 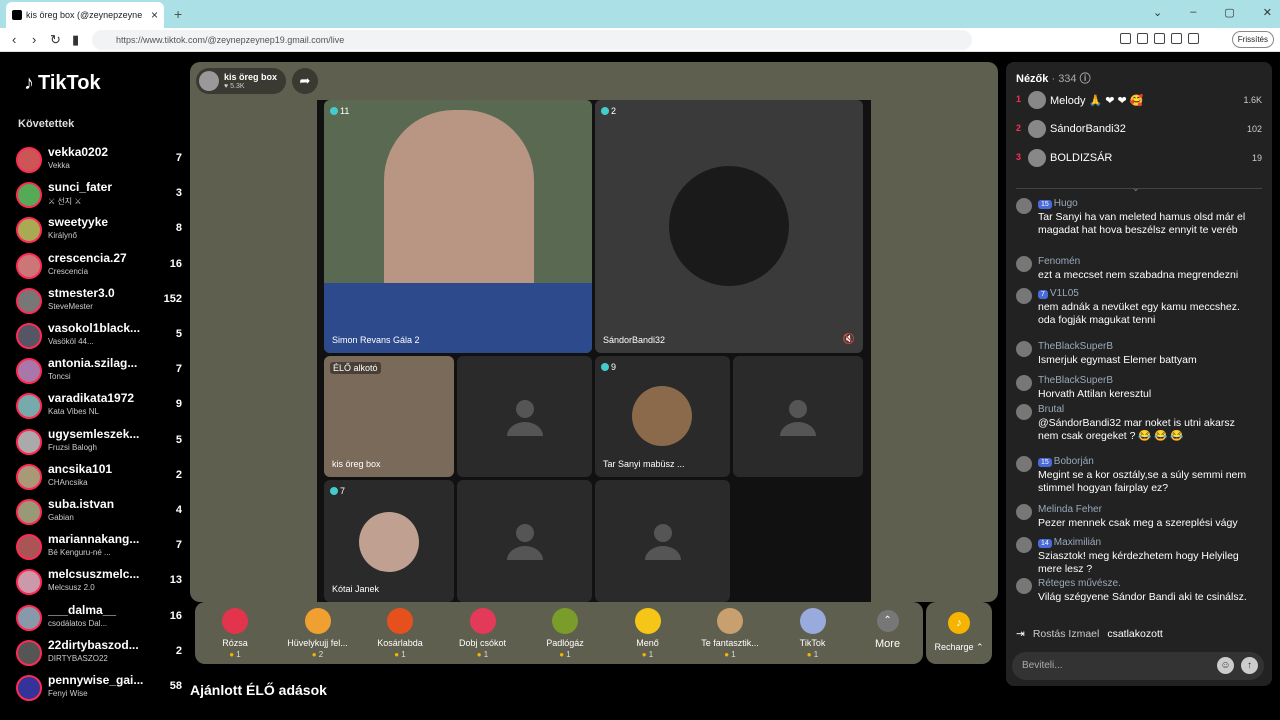 What do you see at coordinates (458, 226) in the screenshot?
I see `guest-cell: 11 Simon Revans Gála 2` at bounding box center [458, 226].